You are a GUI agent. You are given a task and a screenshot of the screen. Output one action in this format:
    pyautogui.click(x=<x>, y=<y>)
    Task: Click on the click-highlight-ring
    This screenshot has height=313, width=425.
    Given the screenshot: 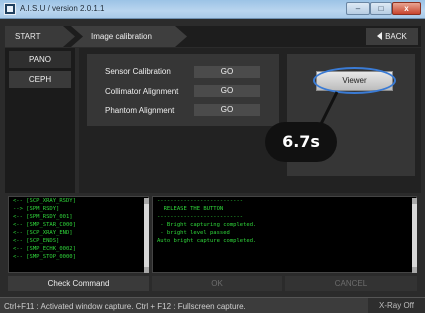 What is the action you would take?
    pyautogui.click(x=354, y=80)
    